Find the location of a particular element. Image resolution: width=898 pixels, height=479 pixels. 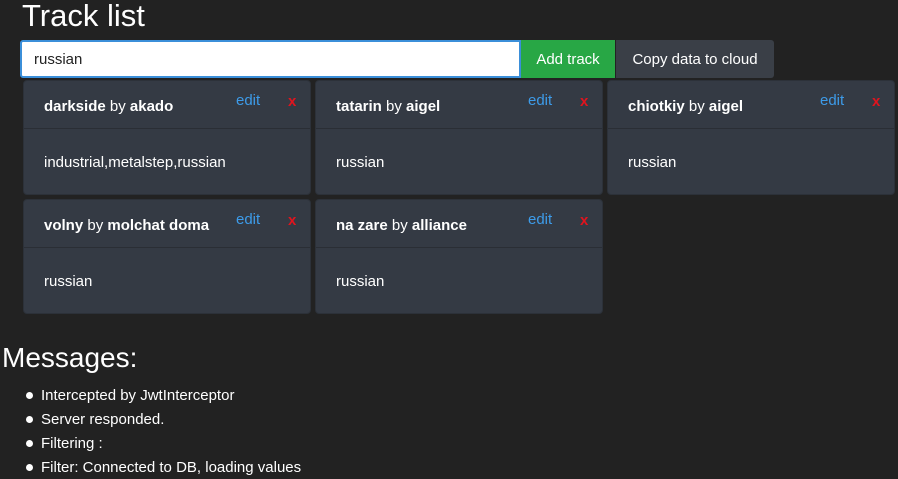

track-artist: akado is located at coordinates (151, 106).